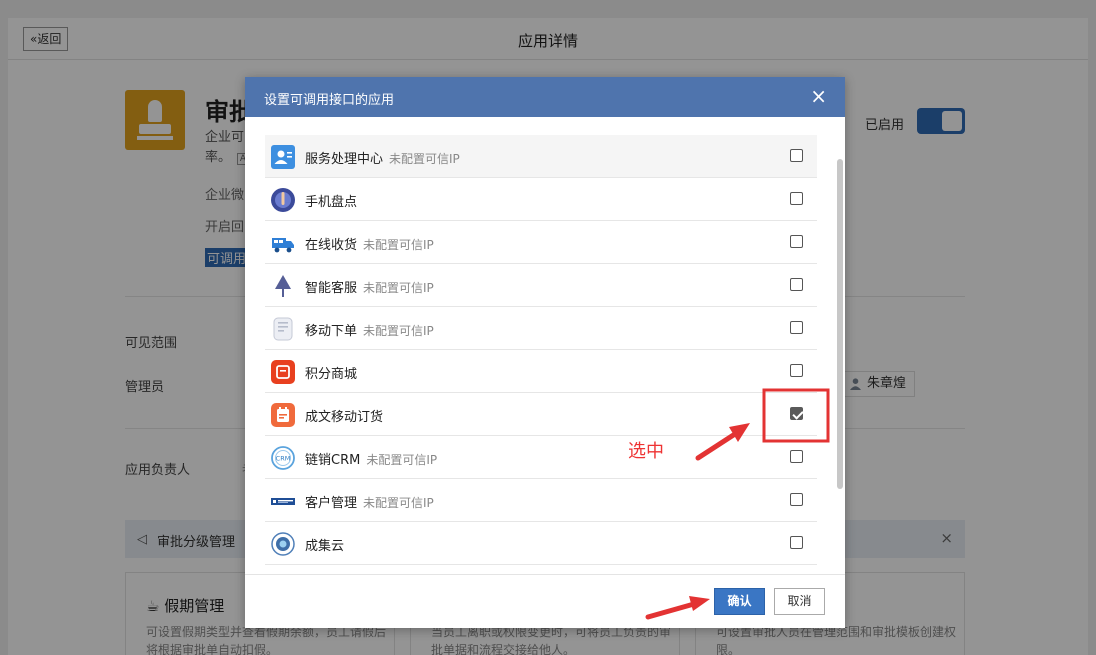 The image size is (1096, 655). I want to click on app-name: 客户管理 未配置可信IP, so click(369, 501).